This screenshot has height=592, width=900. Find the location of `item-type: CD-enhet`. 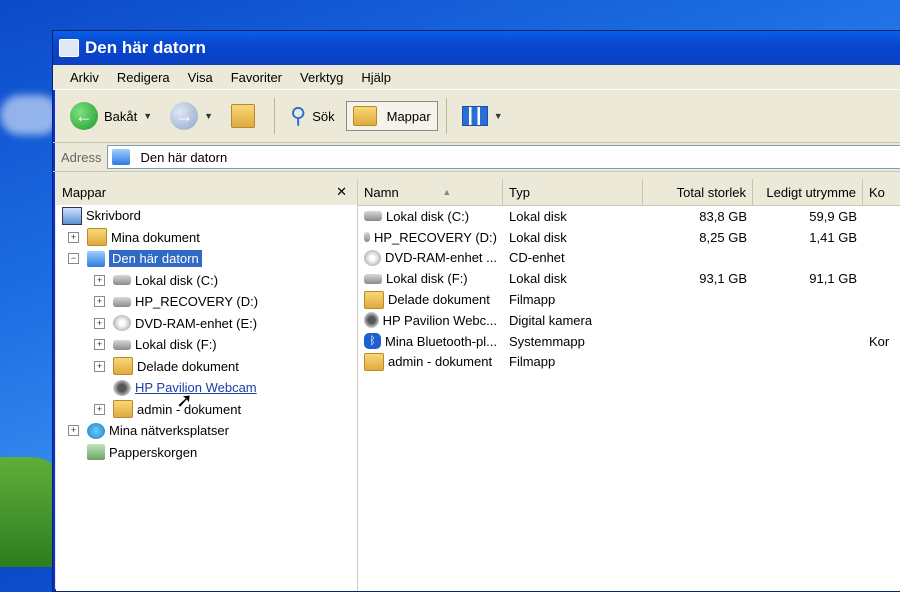

item-type: CD-enhet is located at coordinates (537, 258).